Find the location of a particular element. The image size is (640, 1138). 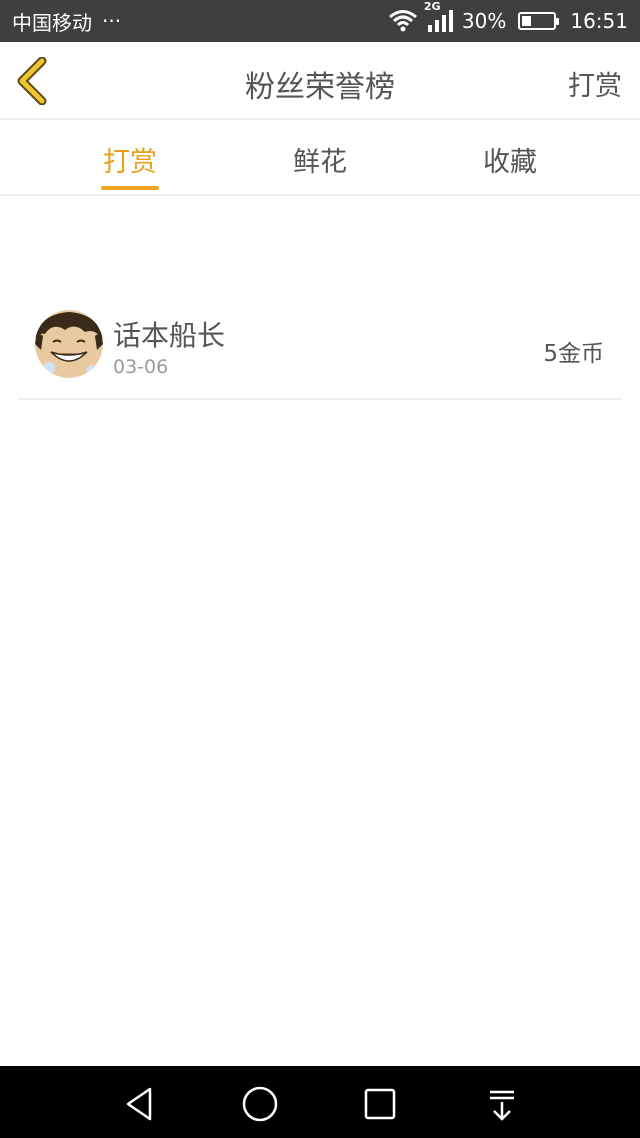

avatar is located at coordinates (69, 344).